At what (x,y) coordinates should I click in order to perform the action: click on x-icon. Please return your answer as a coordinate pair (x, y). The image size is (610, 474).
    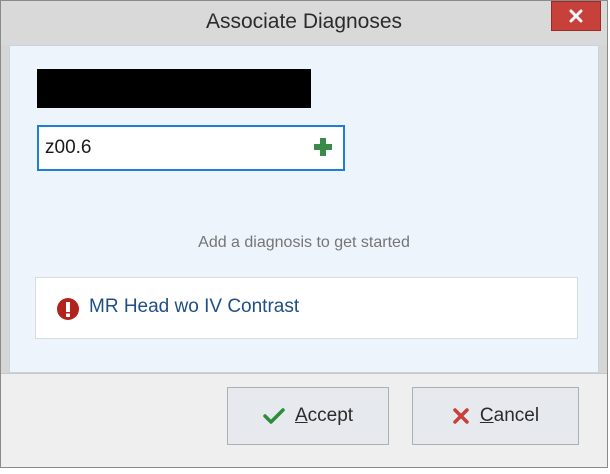
    Looking at the image, I should click on (461, 416).